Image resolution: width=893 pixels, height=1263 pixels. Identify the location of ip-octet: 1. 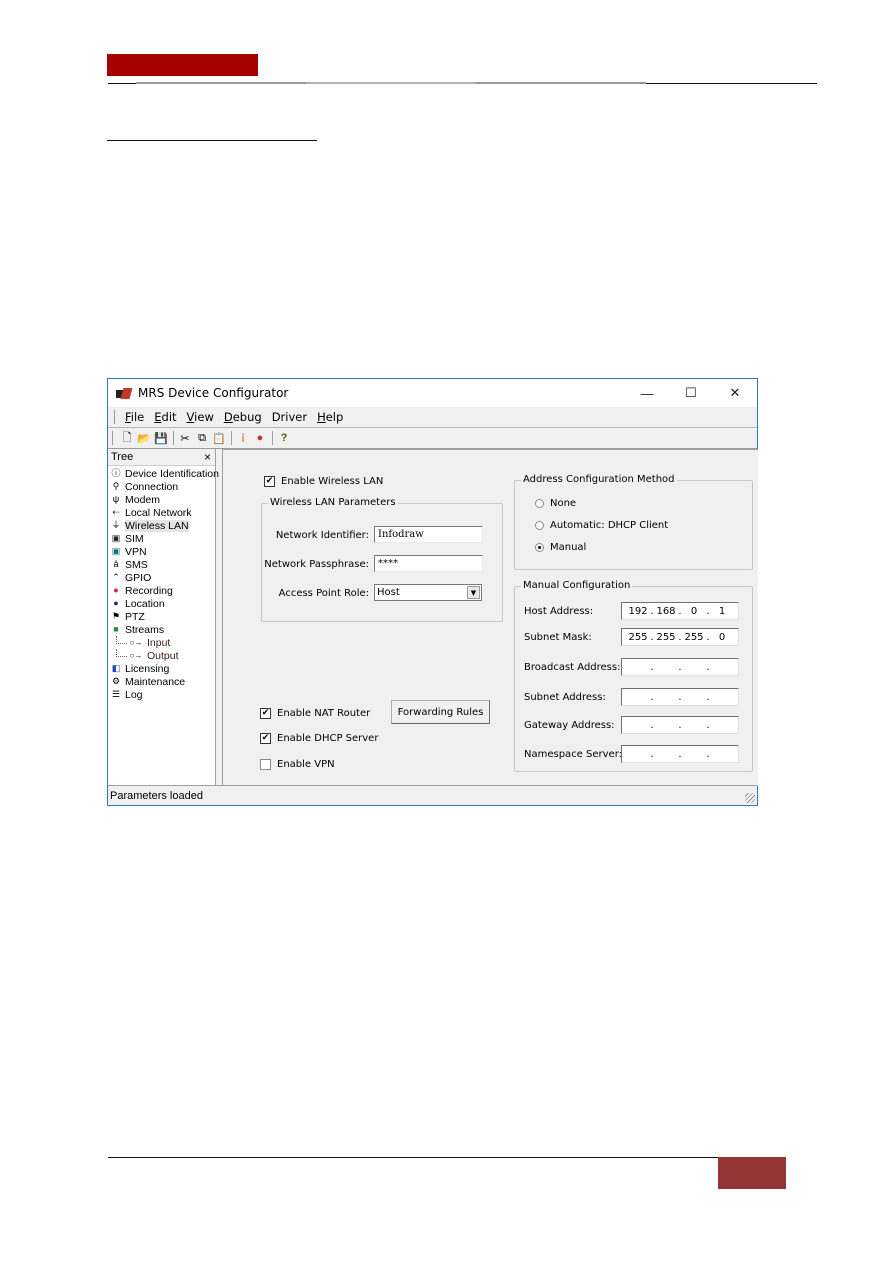
(722, 611).